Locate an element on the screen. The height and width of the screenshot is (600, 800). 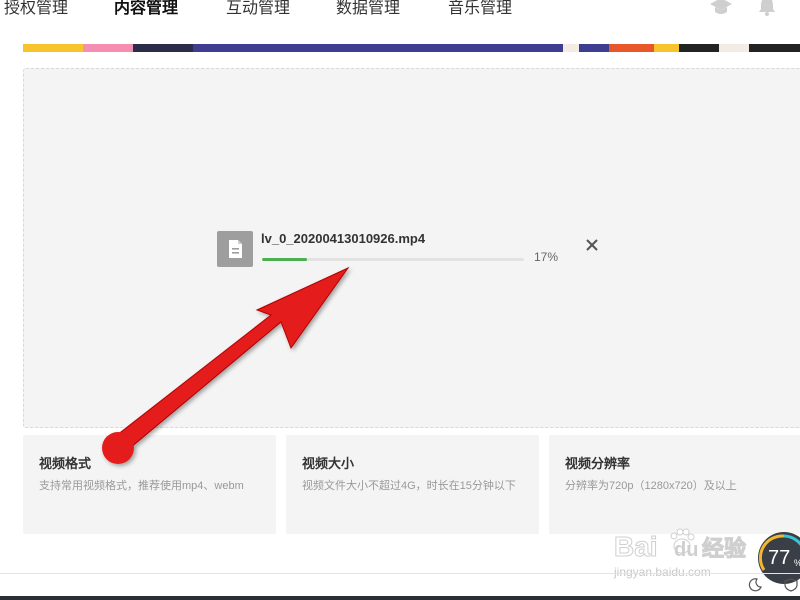
nav-item-data: 数据管理 is located at coordinates (368, 9).